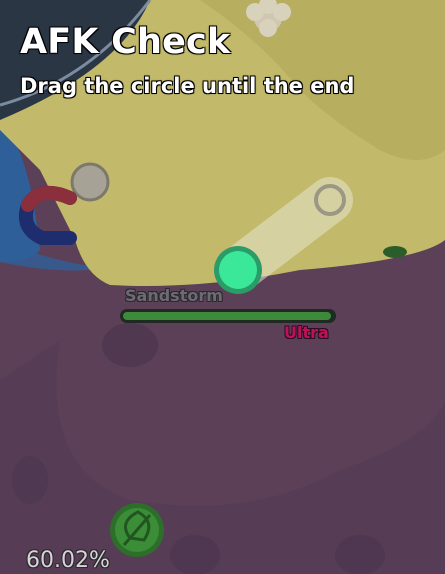 Image resolution: width=445 pixels, height=574 pixels. I want to click on mob-health-fill, so click(227, 316).